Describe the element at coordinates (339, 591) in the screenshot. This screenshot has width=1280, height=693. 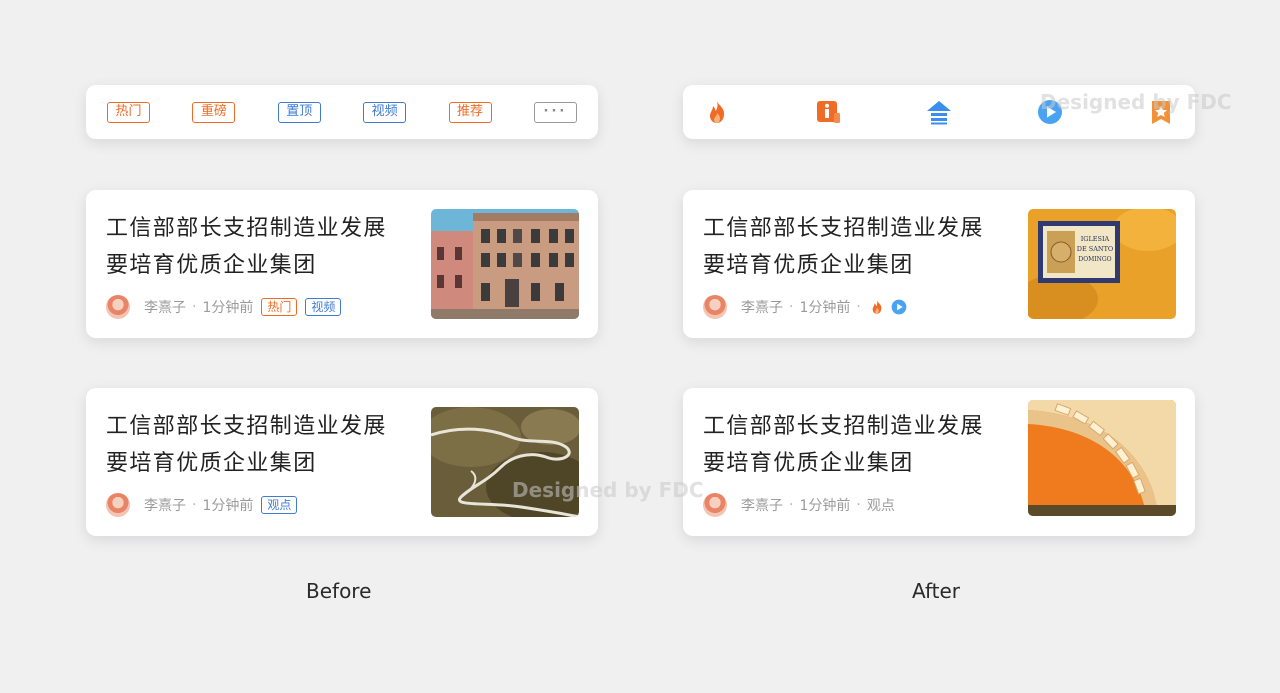
I see `before-caption: Before` at that location.